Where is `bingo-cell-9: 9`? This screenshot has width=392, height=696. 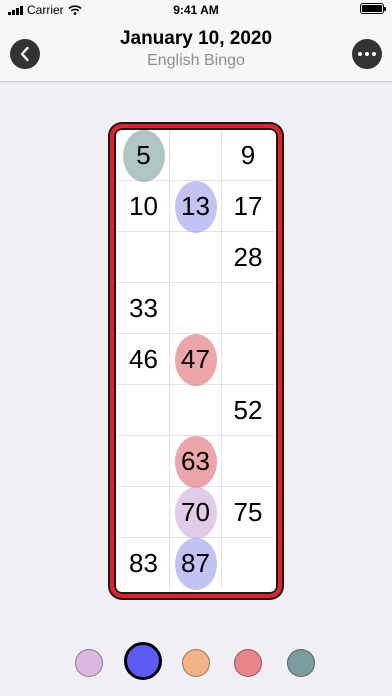
bingo-cell-9: 9 is located at coordinates (248, 155).